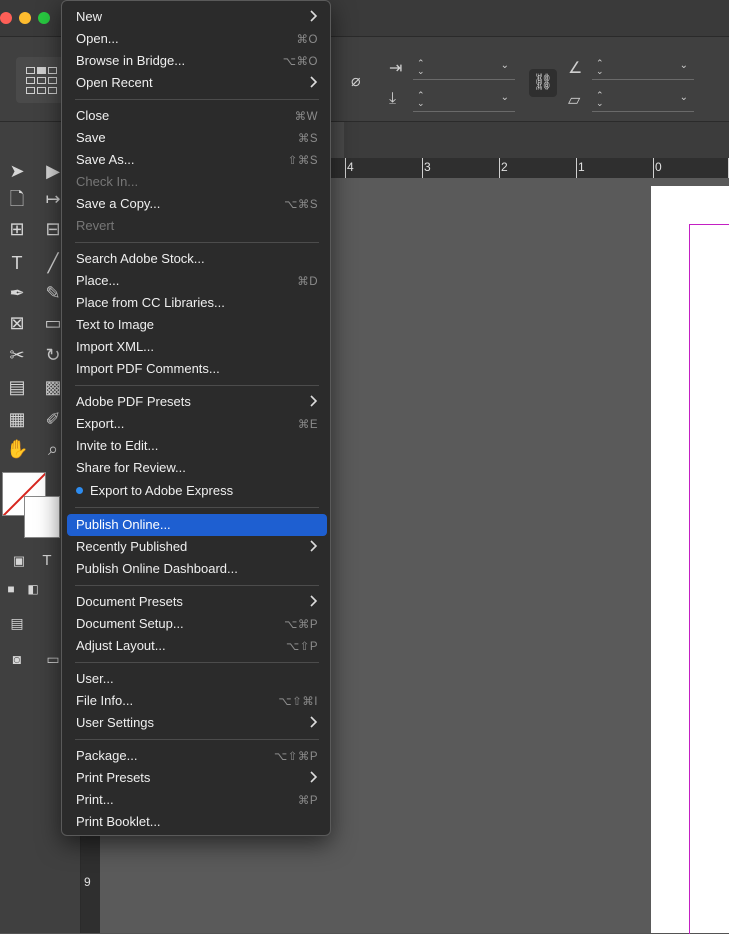 The height and width of the screenshot is (934, 729). What do you see at coordinates (33, 589) in the screenshot?
I see `apply-gradient-icon: ◧` at bounding box center [33, 589].